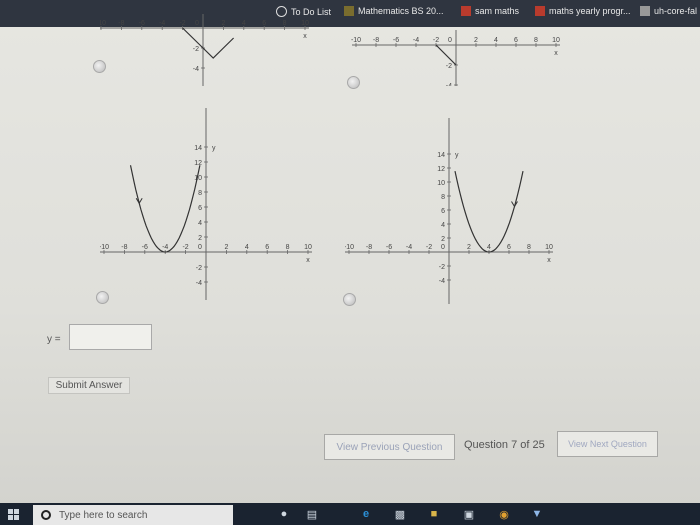 This screenshot has height=525, width=700. I want to click on bookmark-uh-core: uh-core-fal, so click(668, 11).